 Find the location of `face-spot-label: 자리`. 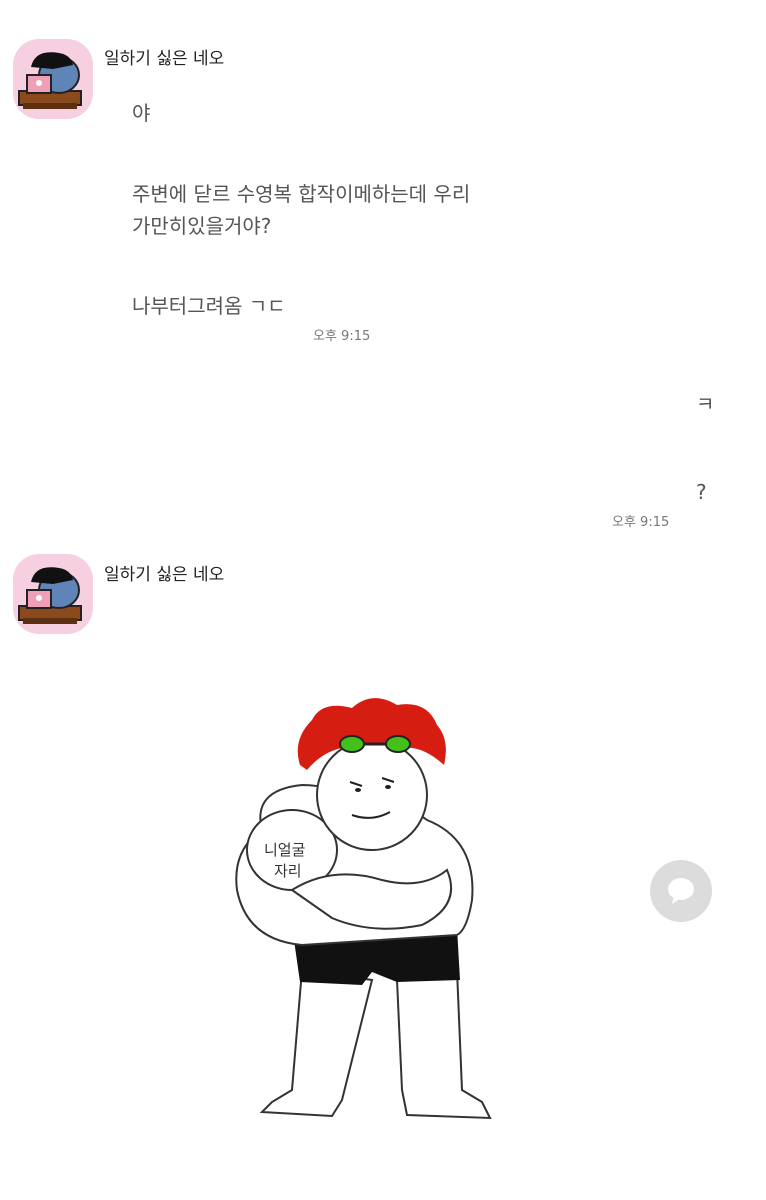

face-spot-label: 자리 is located at coordinates (288, 871).